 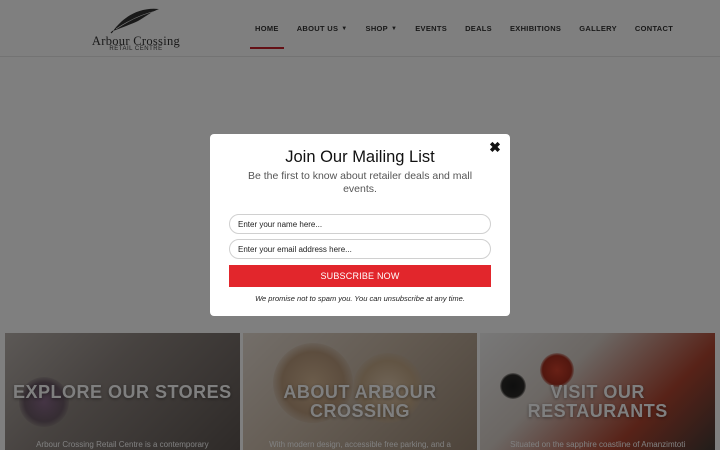 What do you see at coordinates (360, 249) in the screenshot?
I see `email-input` at bounding box center [360, 249].